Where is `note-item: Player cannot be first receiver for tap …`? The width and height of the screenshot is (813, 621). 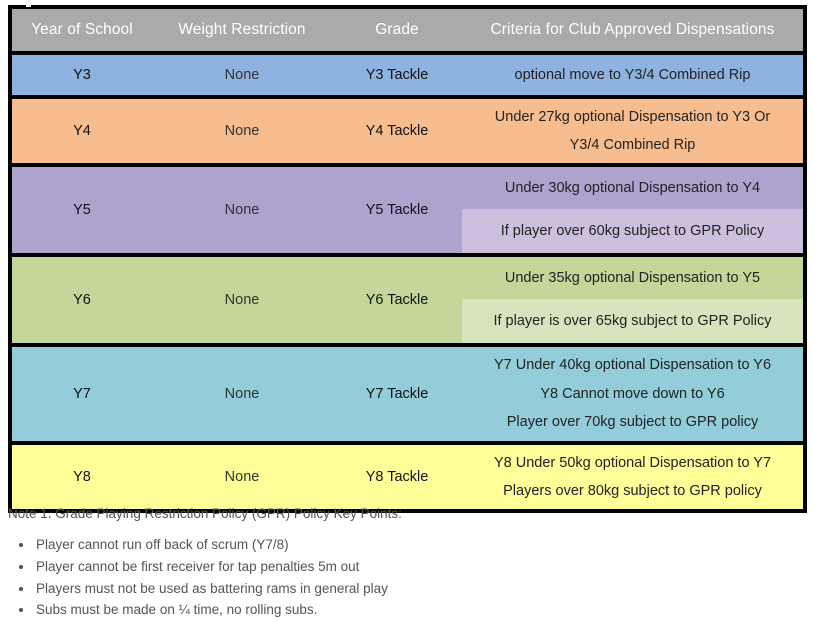 note-item: Player cannot be first receiver for tap … is located at coordinates (371, 567).